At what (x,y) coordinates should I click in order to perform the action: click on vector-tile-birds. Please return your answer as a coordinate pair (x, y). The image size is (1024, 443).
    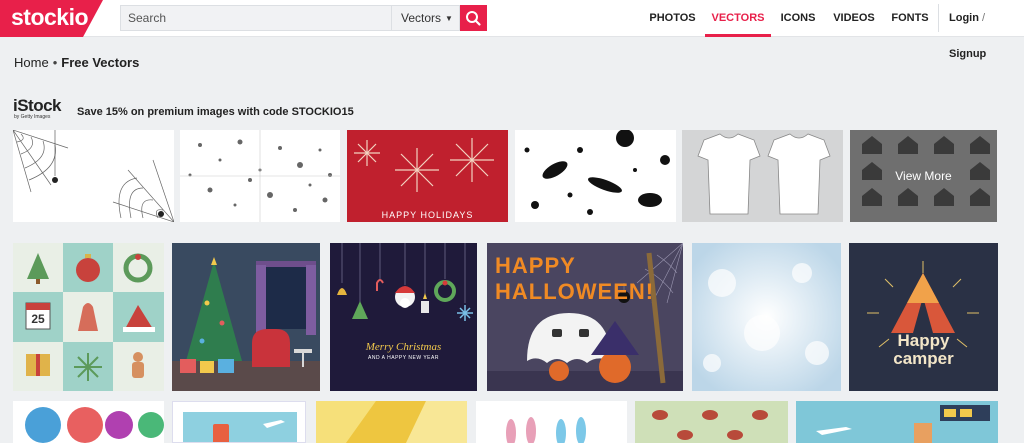
    Looking at the image, I should click on (711, 422).